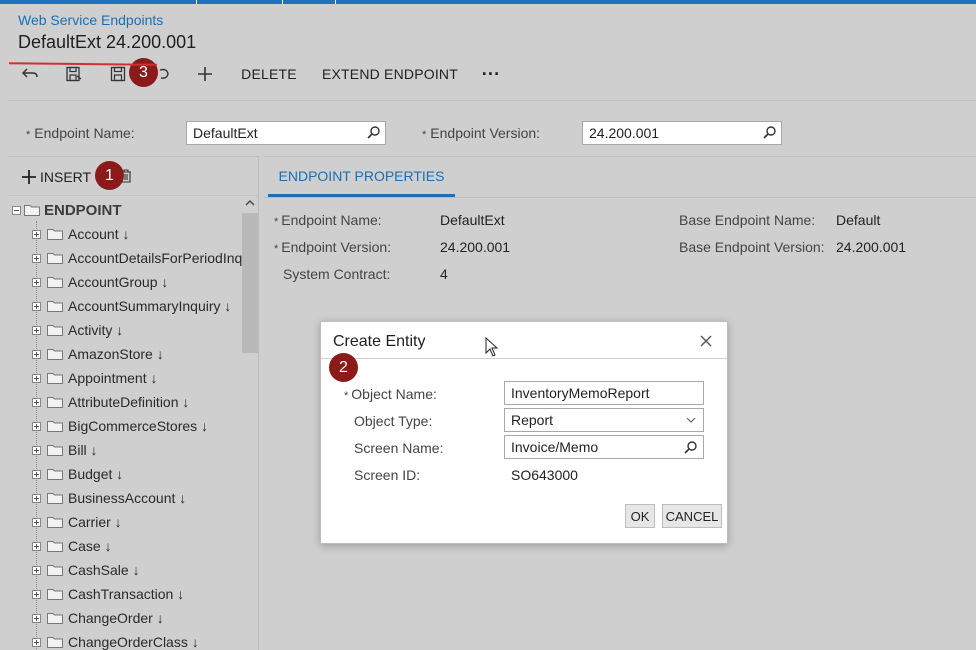  Describe the element at coordinates (361, 177) in the screenshot. I see `tab-endpoint-properties: ENDPOINT PROPERTIES` at that location.